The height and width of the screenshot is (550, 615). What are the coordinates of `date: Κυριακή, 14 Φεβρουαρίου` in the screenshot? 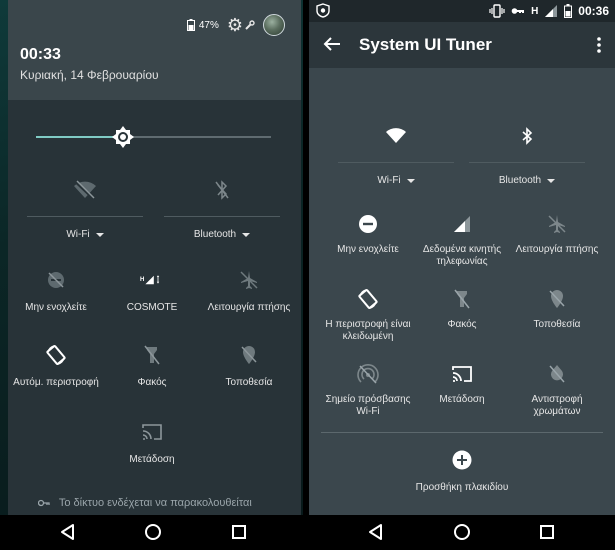 It's located at (89, 75).